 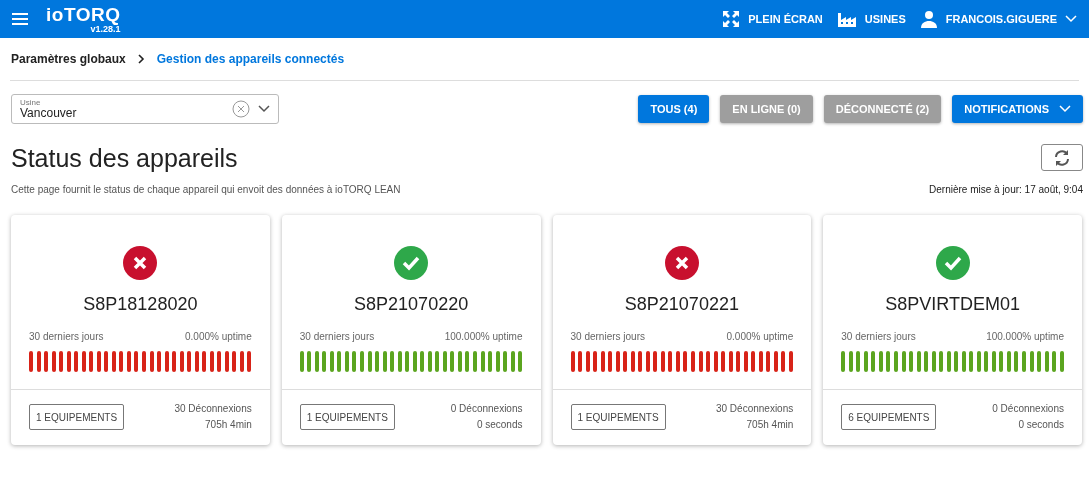 What do you see at coordinates (140, 304) in the screenshot?
I see `device-name: S8P18128020` at bounding box center [140, 304].